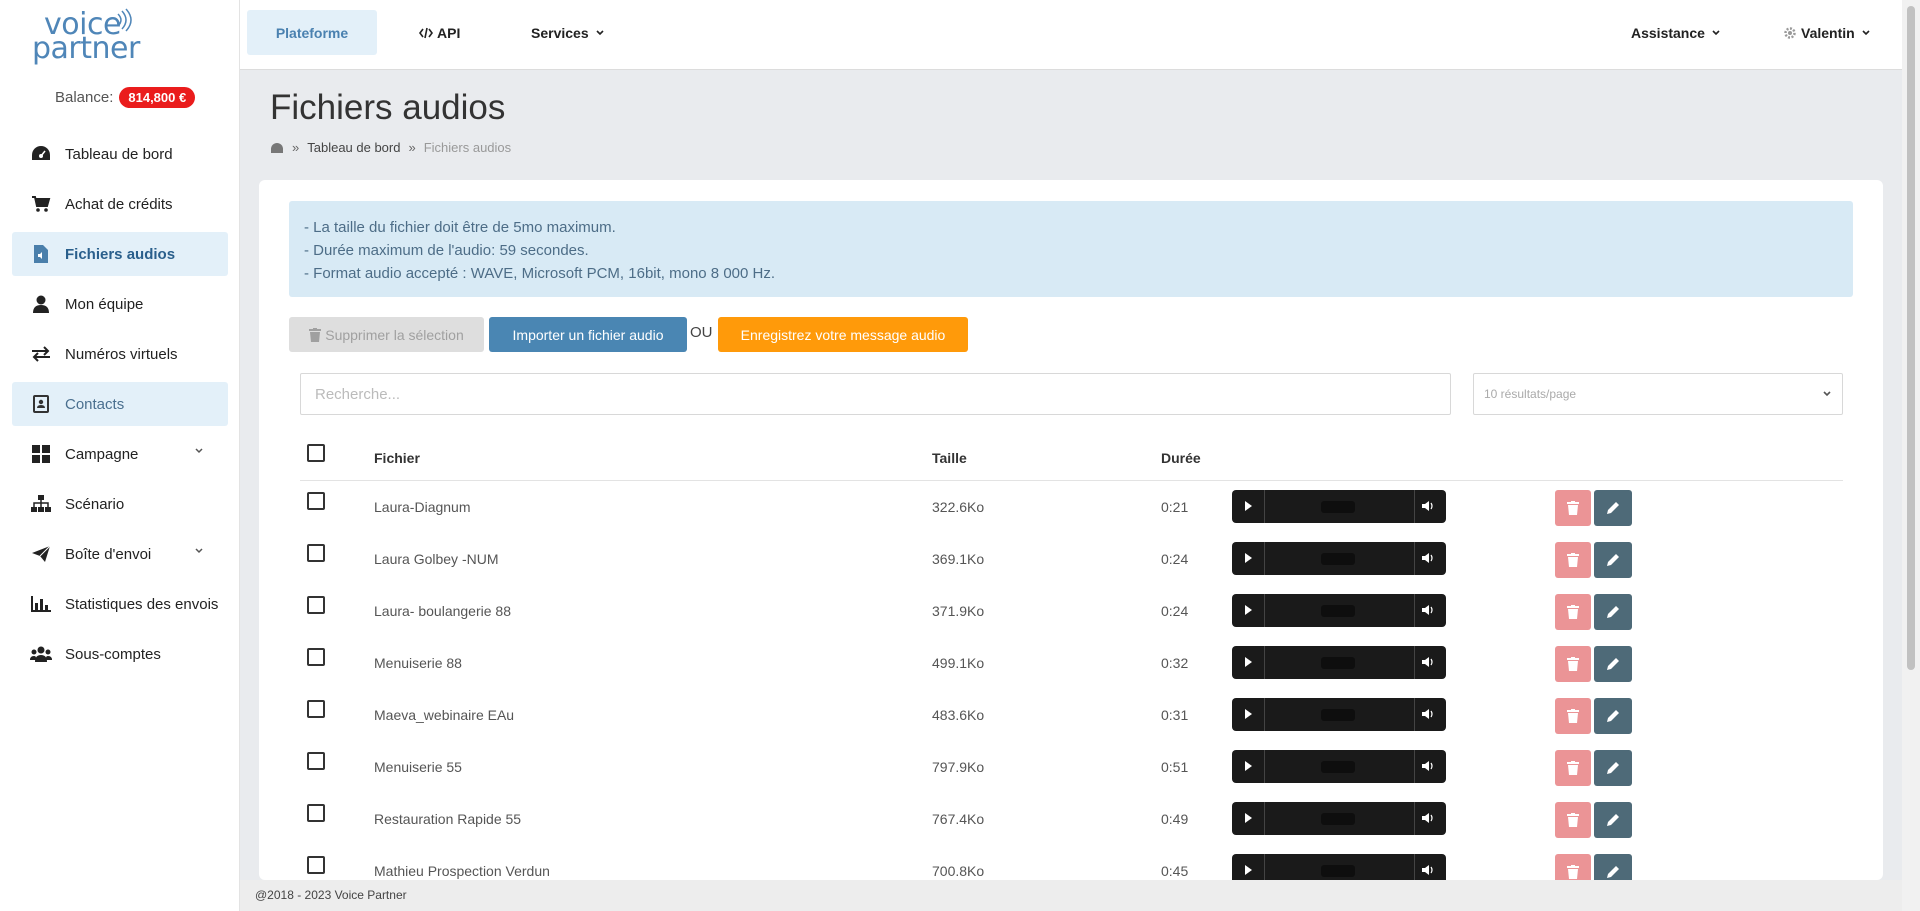 The height and width of the screenshot is (911, 1920). What do you see at coordinates (312, 32) in the screenshot?
I see `tab-plateforme: Plateforme` at bounding box center [312, 32].